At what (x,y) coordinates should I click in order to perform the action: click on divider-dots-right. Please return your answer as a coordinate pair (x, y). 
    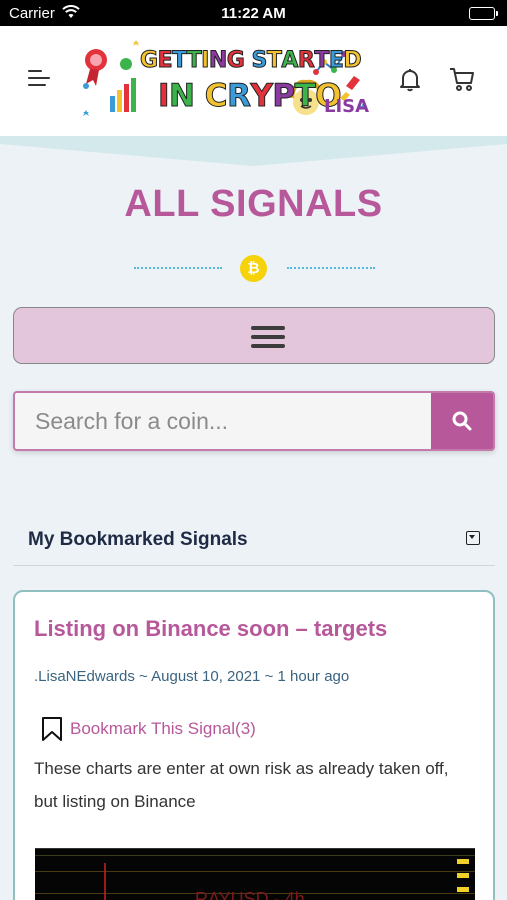
    Looking at the image, I should click on (331, 268).